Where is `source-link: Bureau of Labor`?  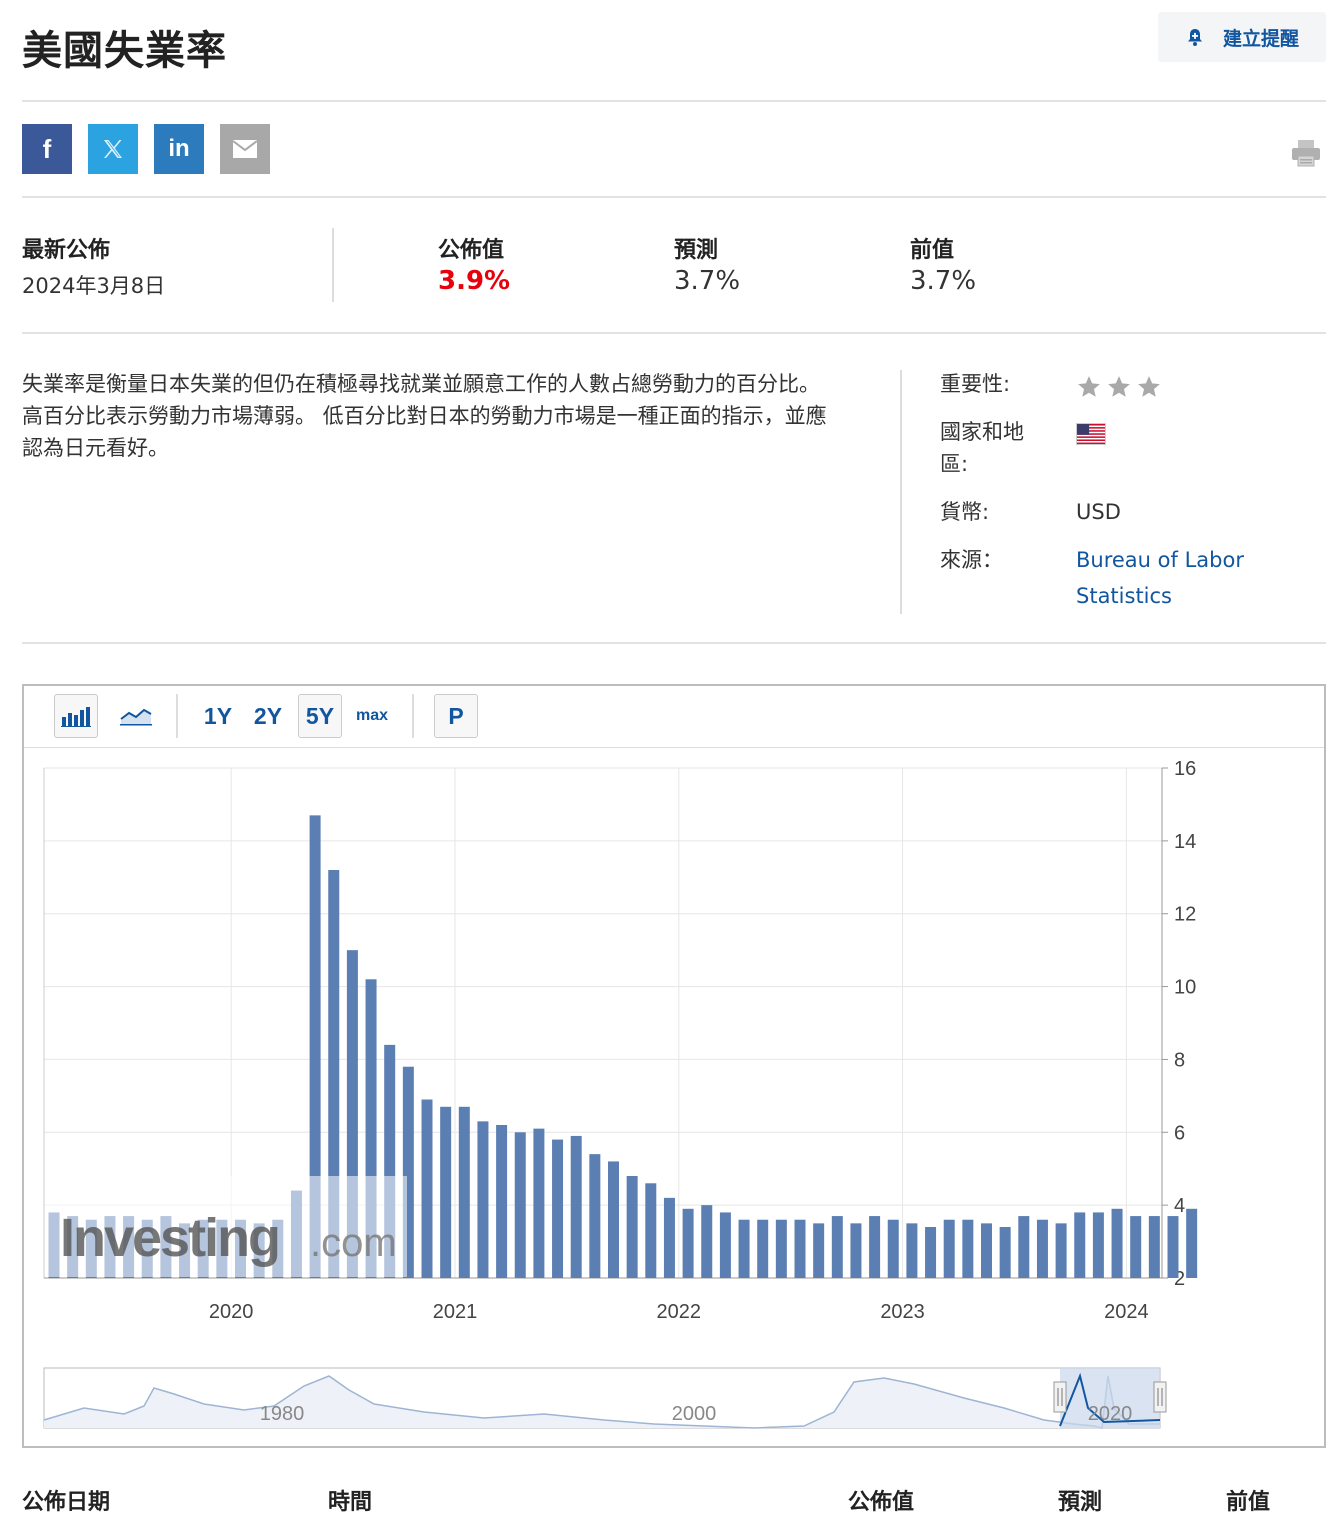 source-link: Bureau of Labor is located at coordinates (1160, 560).